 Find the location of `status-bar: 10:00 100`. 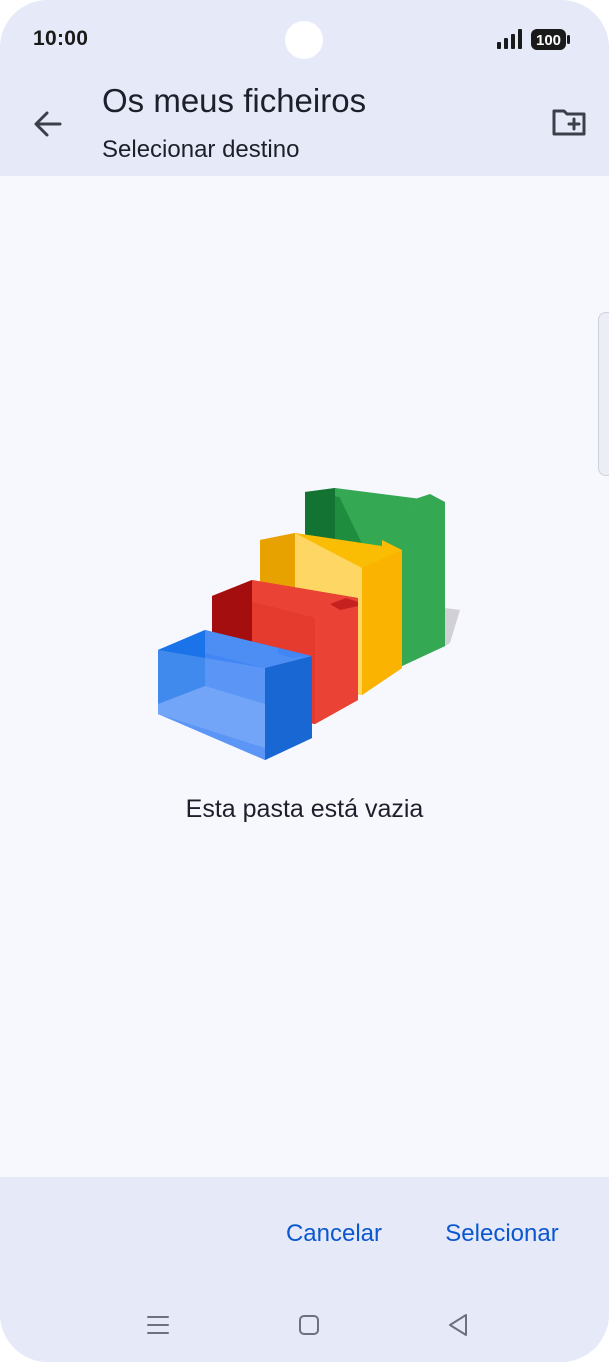

status-bar: 10:00 100 is located at coordinates (304, 35).